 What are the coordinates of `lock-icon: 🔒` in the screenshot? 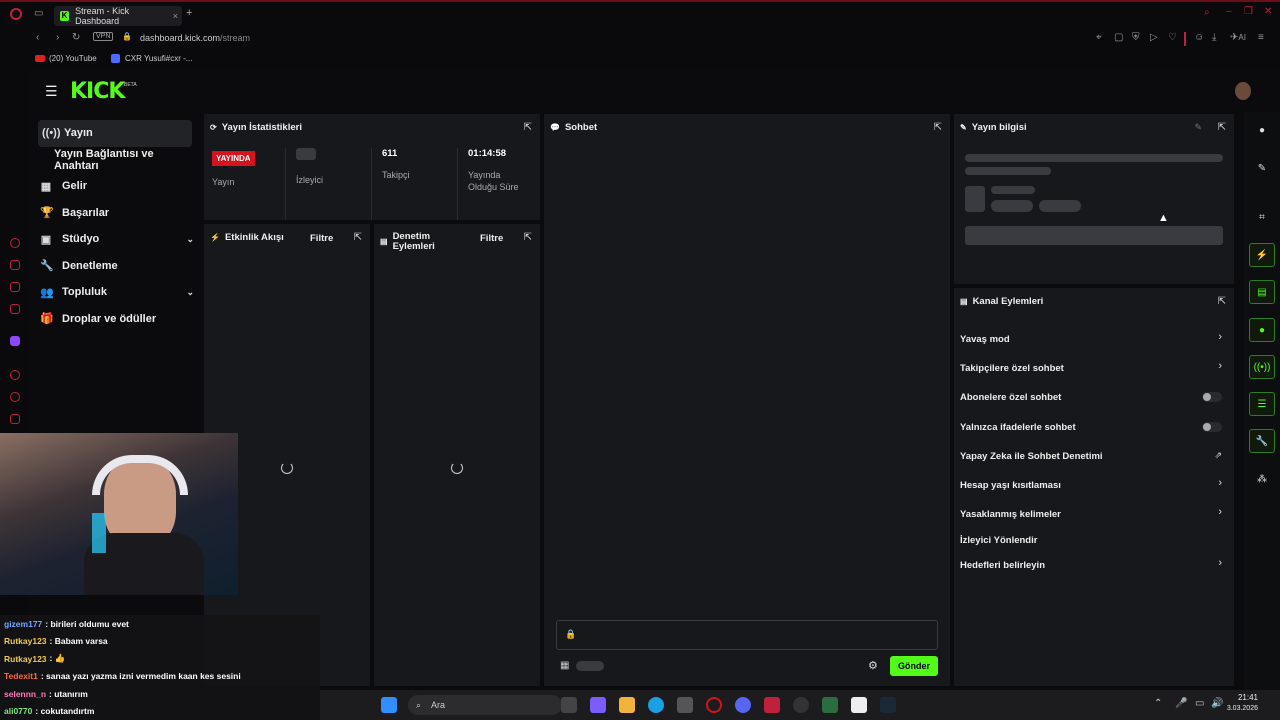 It's located at (127, 36).